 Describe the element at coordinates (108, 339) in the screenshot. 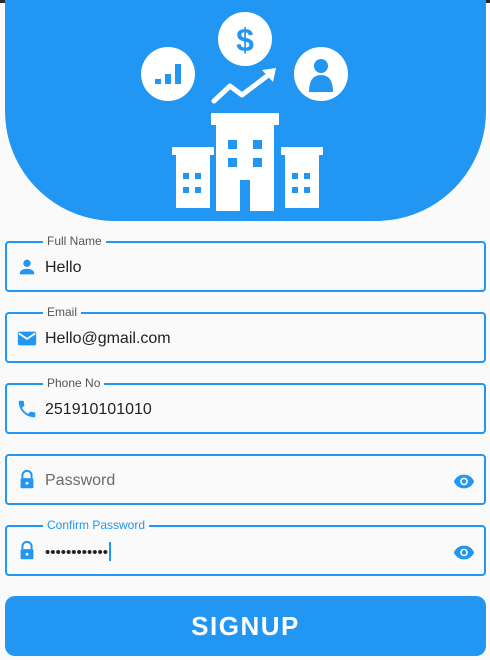

I see `email-input: Hello@gmail.com` at that location.